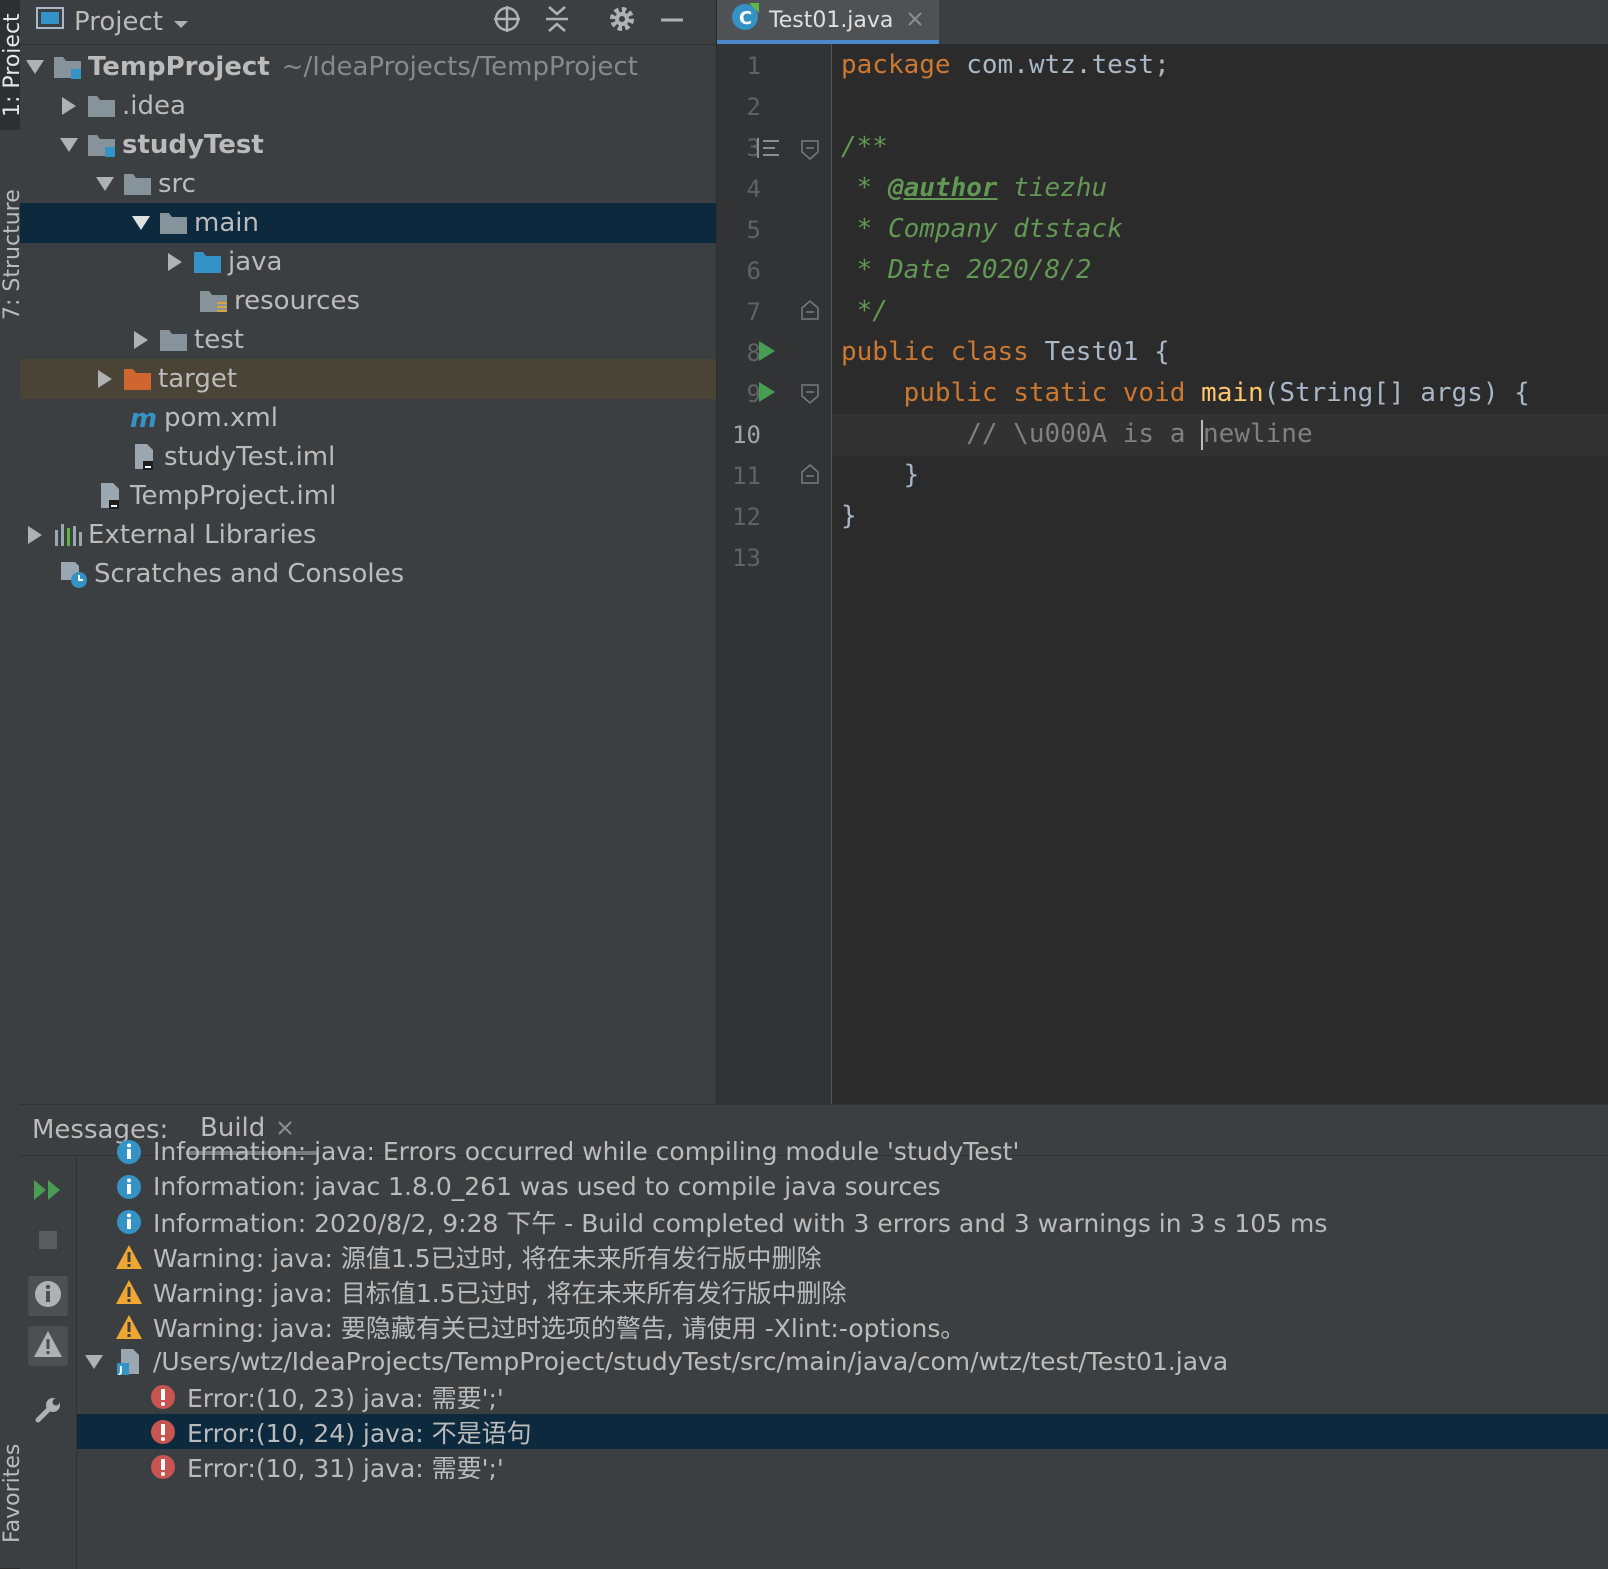  What do you see at coordinates (10, 1493) in the screenshot?
I see `favorites-tool-tab: Favorites` at bounding box center [10, 1493].